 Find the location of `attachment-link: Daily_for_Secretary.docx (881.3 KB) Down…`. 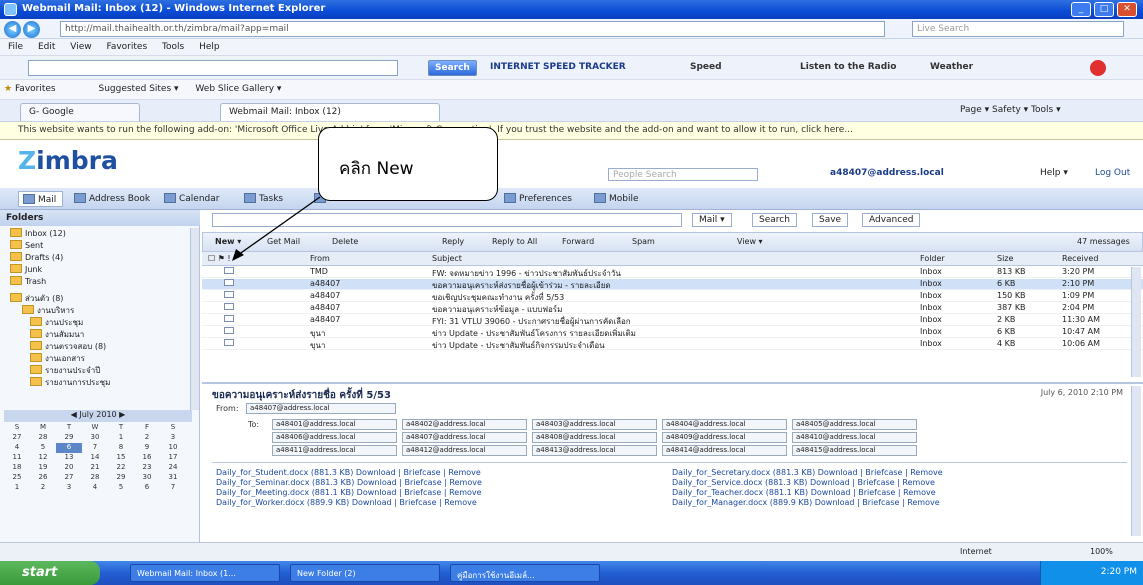

attachment-link: Daily_for_Secretary.docx (881.3 KB) Down… is located at coordinates (892, 472).